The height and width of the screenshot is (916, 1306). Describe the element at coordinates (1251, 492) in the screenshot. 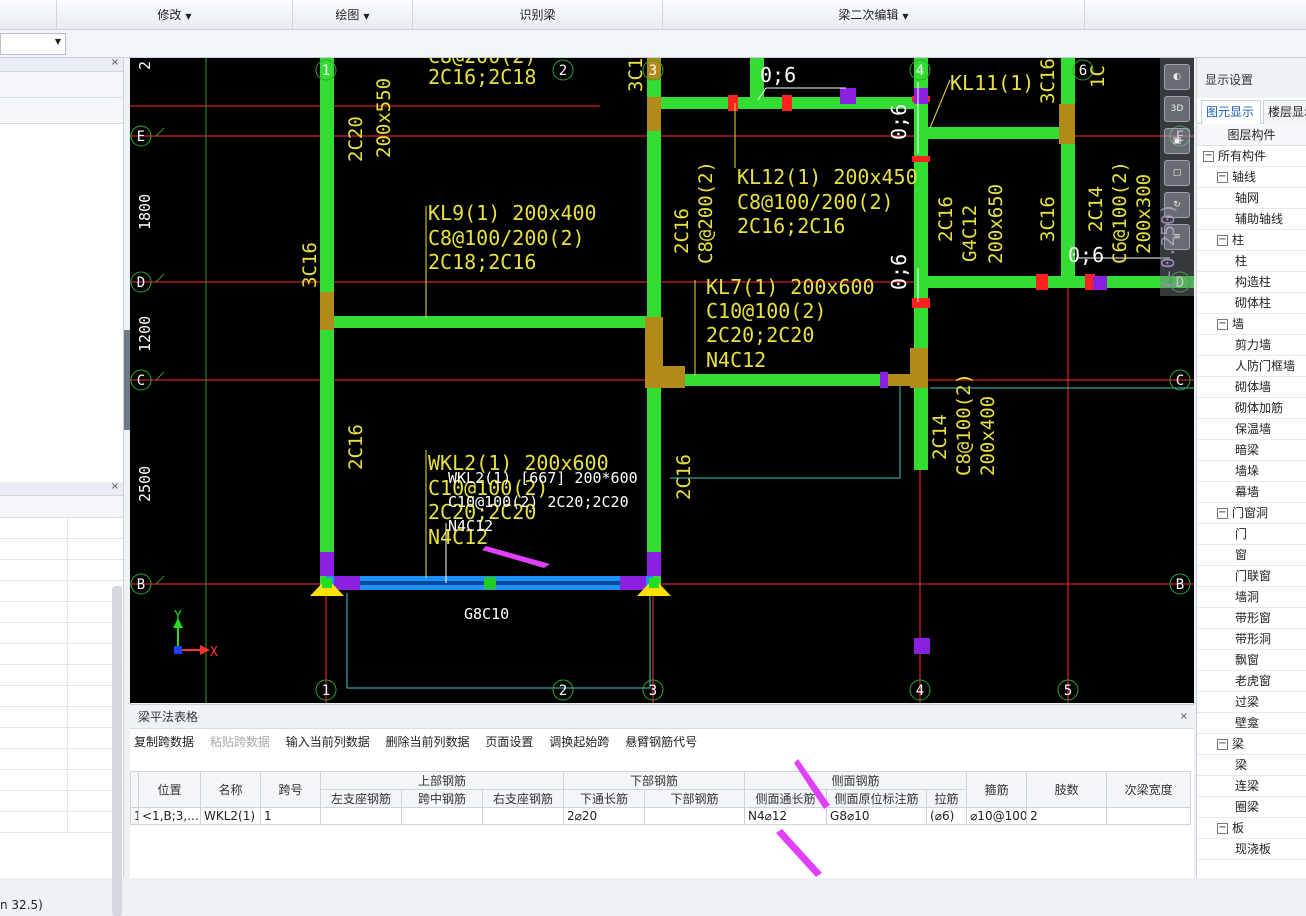

I see `tree-item: 幕墙` at that location.